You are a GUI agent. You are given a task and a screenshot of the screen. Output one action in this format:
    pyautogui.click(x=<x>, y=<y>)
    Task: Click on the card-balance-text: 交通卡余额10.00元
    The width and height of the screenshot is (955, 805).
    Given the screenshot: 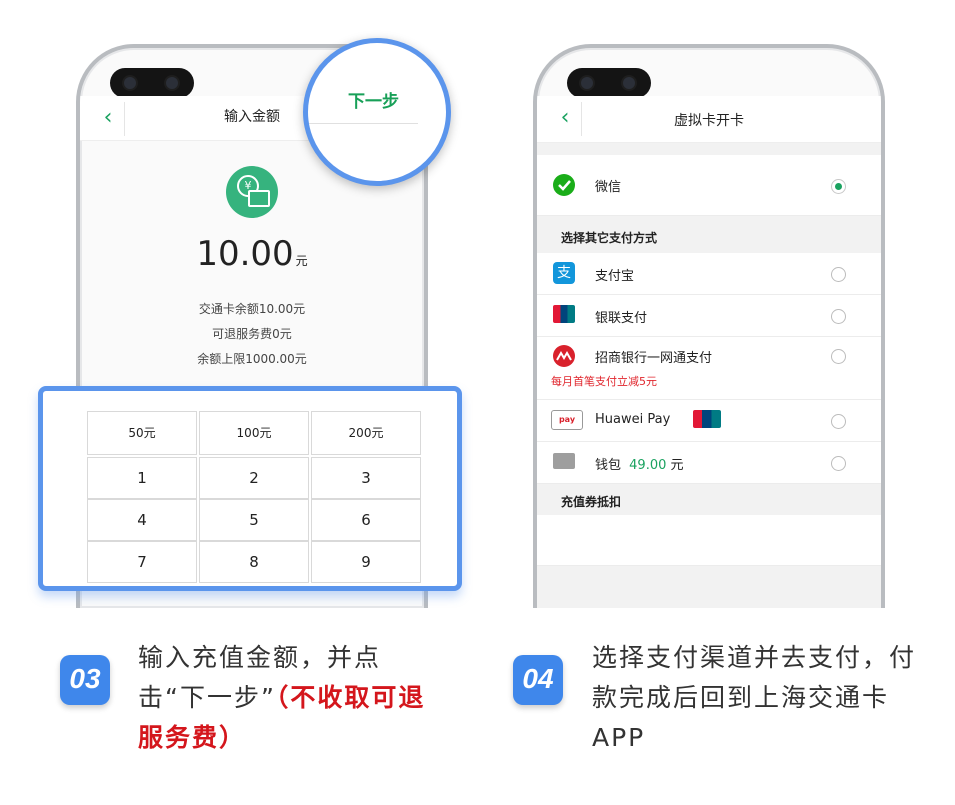 What is the action you would take?
    pyautogui.click(x=252, y=309)
    